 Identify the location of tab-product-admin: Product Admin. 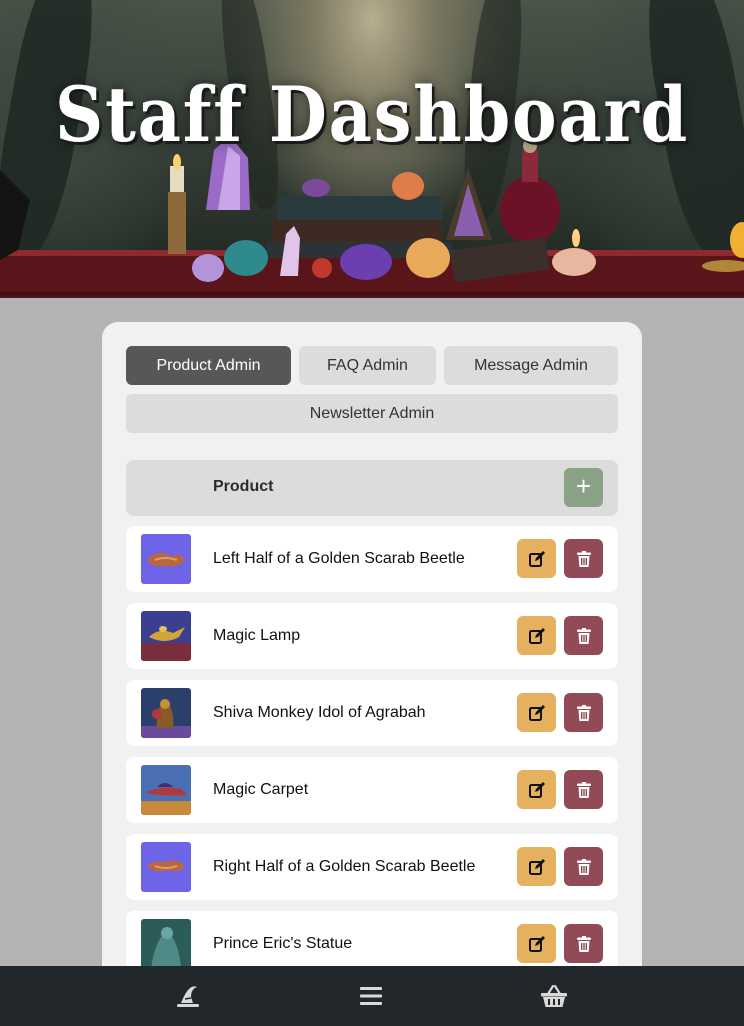
(208, 365).